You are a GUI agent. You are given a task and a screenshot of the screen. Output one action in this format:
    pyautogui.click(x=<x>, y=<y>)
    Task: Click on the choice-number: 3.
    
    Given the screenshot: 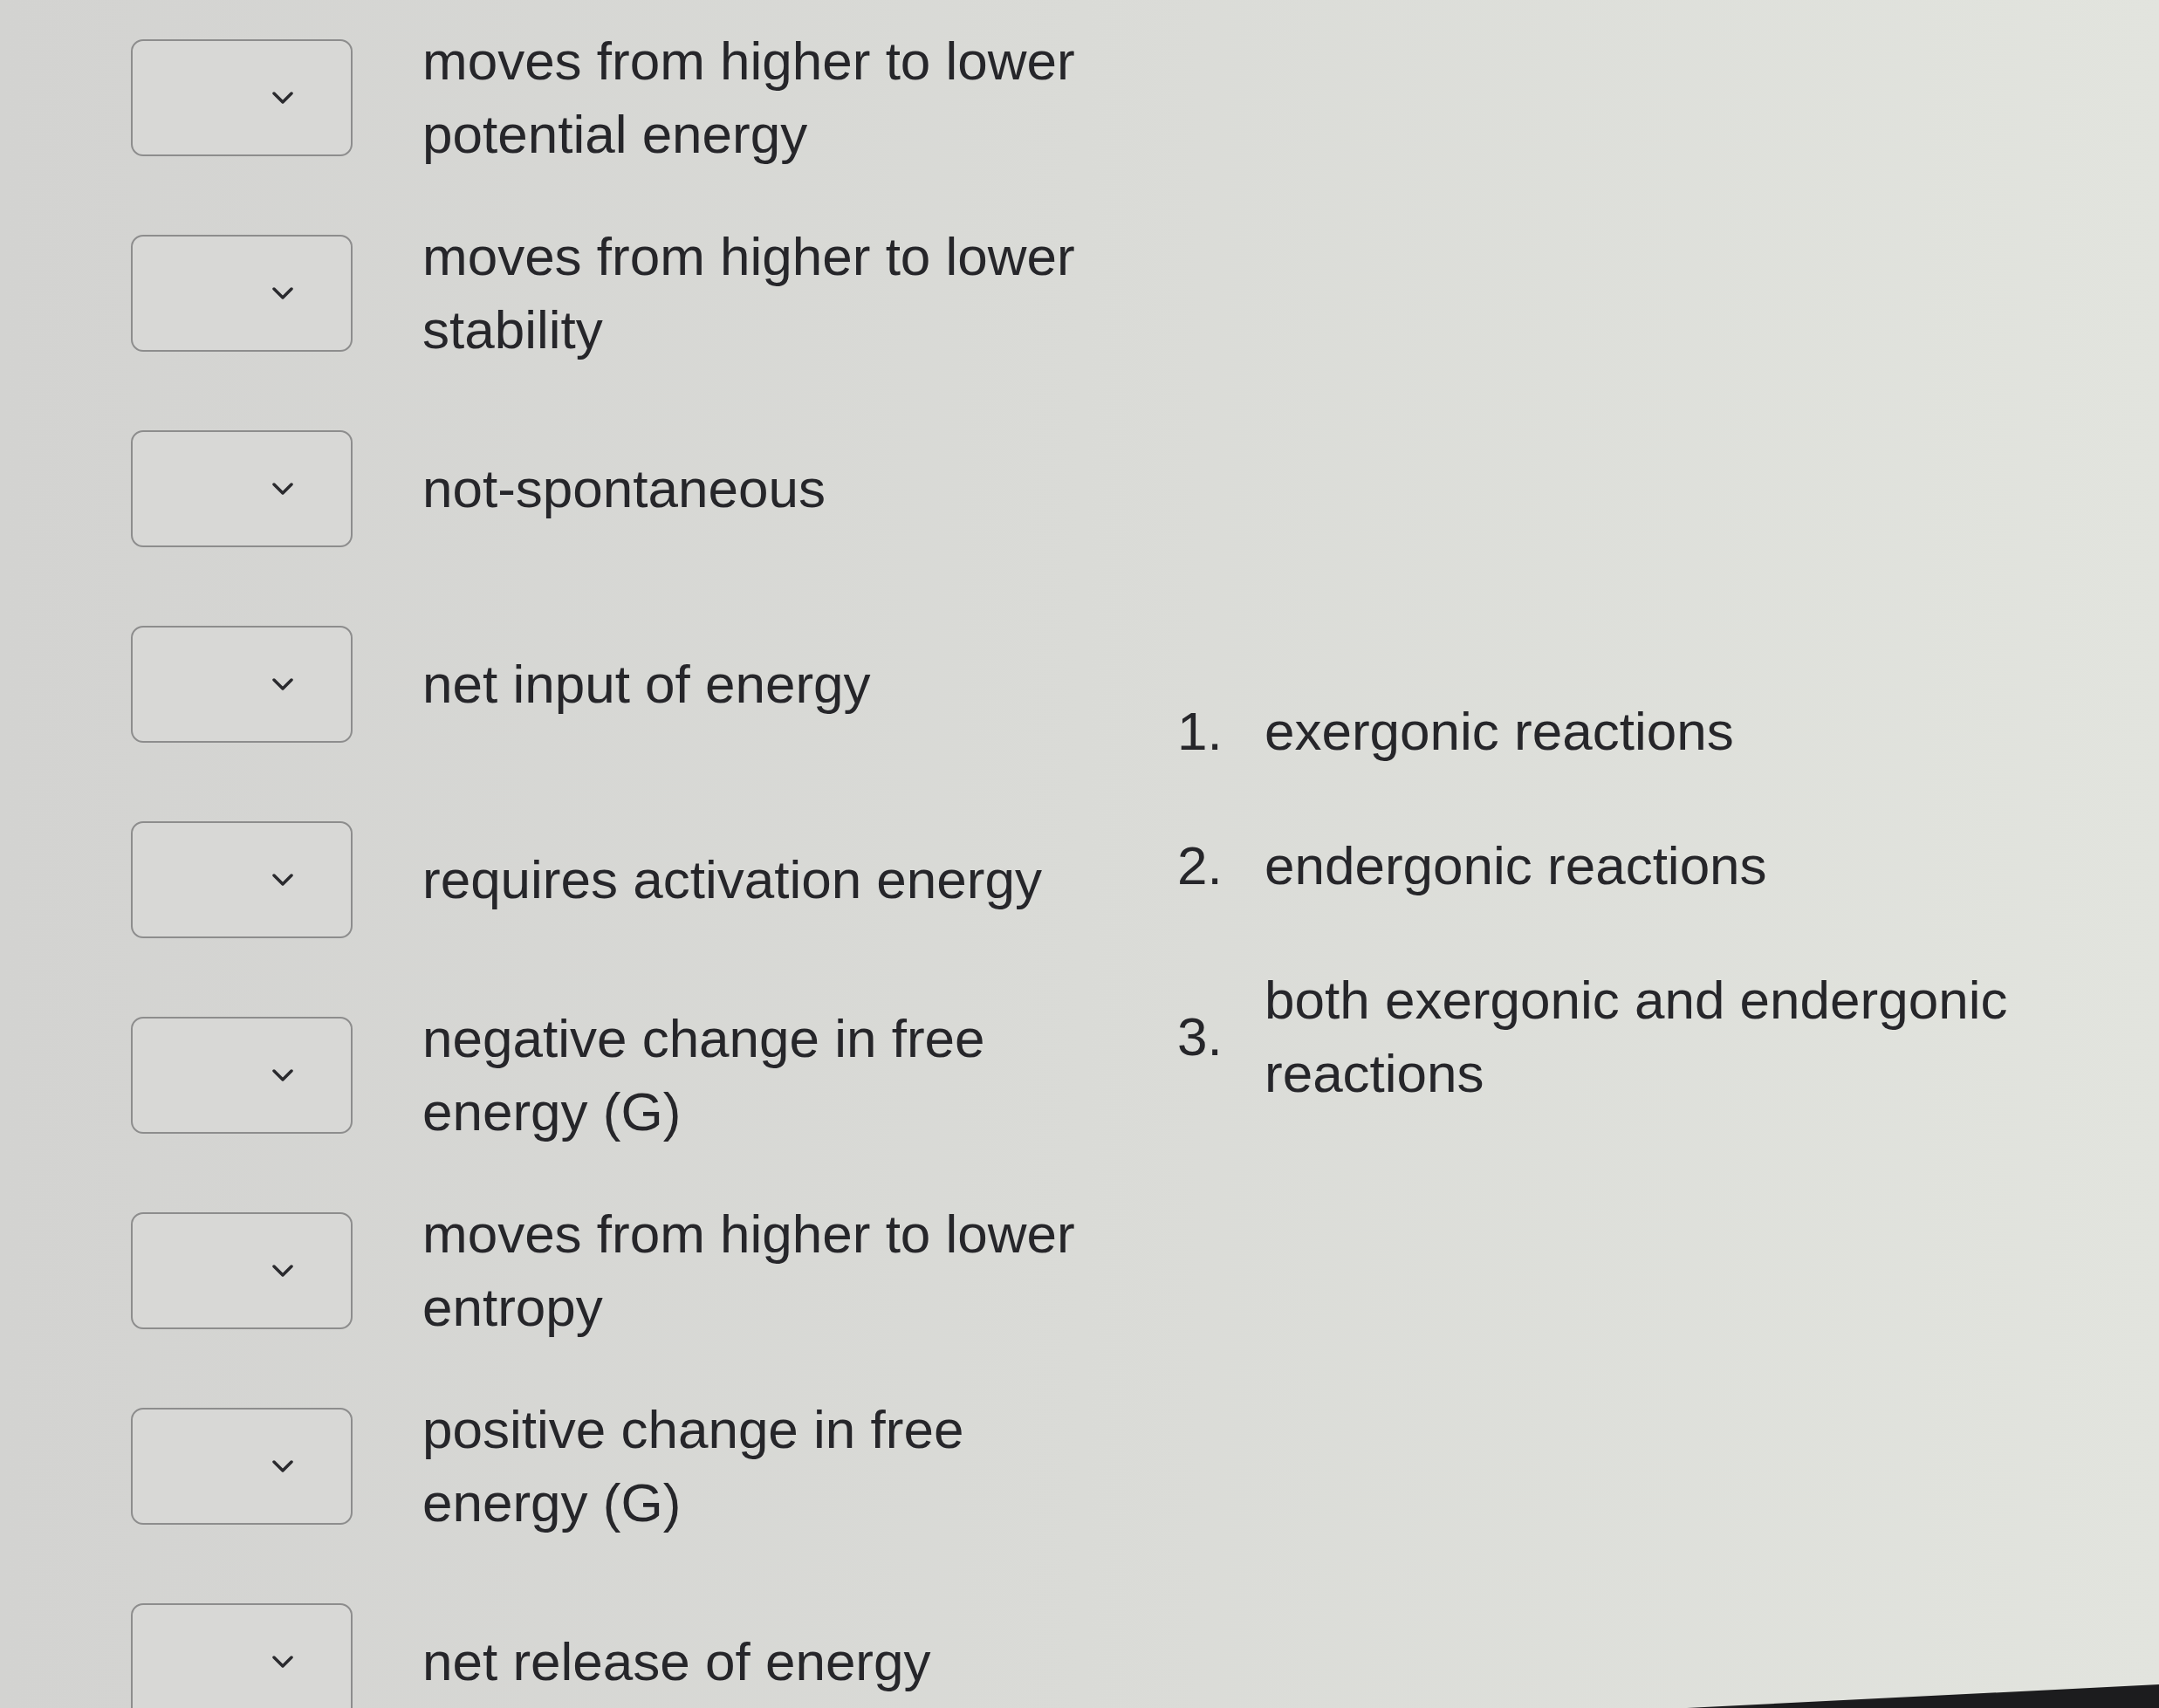 What is the action you would take?
    pyautogui.click(x=1200, y=1036)
    